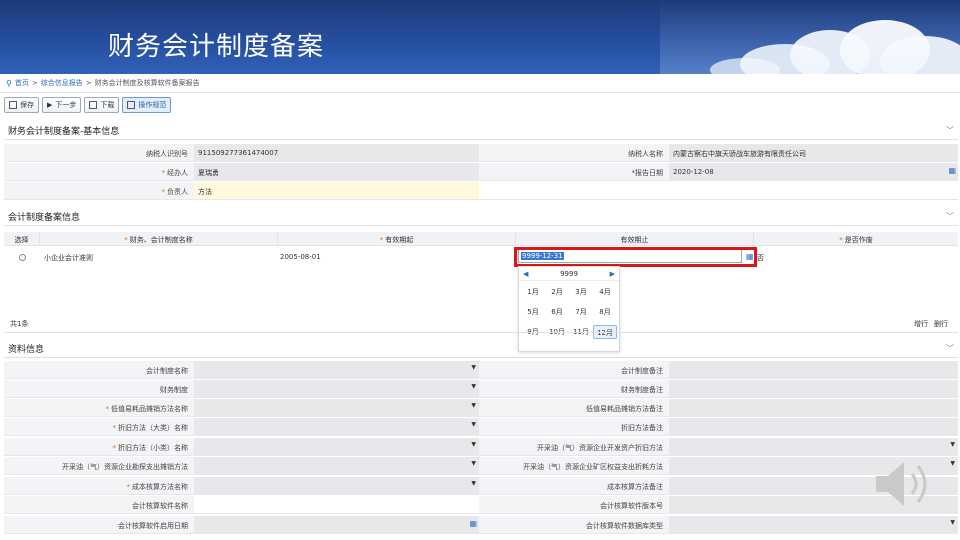 This screenshot has height=540, width=960. I want to click on toolbar: 保存 ▶ 下一步 下载 操作规范, so click(88, 105).